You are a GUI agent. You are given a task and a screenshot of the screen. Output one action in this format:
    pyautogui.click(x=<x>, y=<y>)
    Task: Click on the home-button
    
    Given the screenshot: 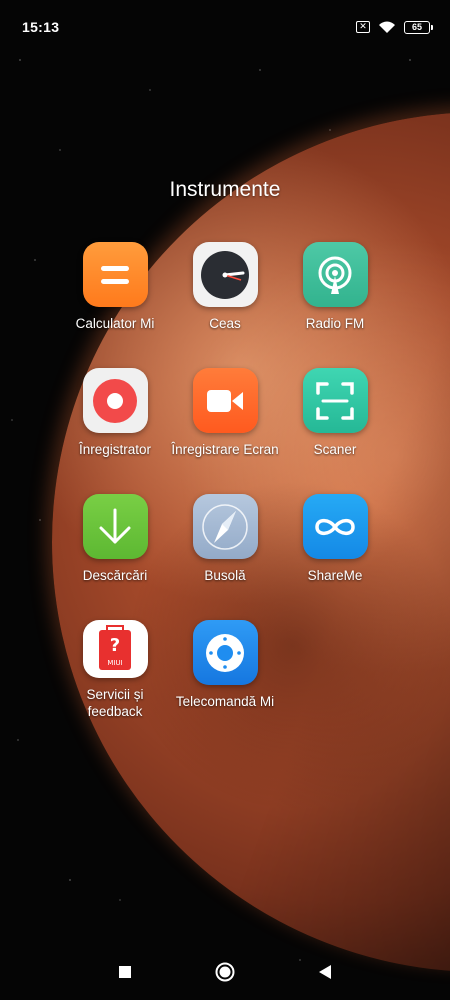 What is the action you would take?
    pyautogui.click(x=225, y=972)
    